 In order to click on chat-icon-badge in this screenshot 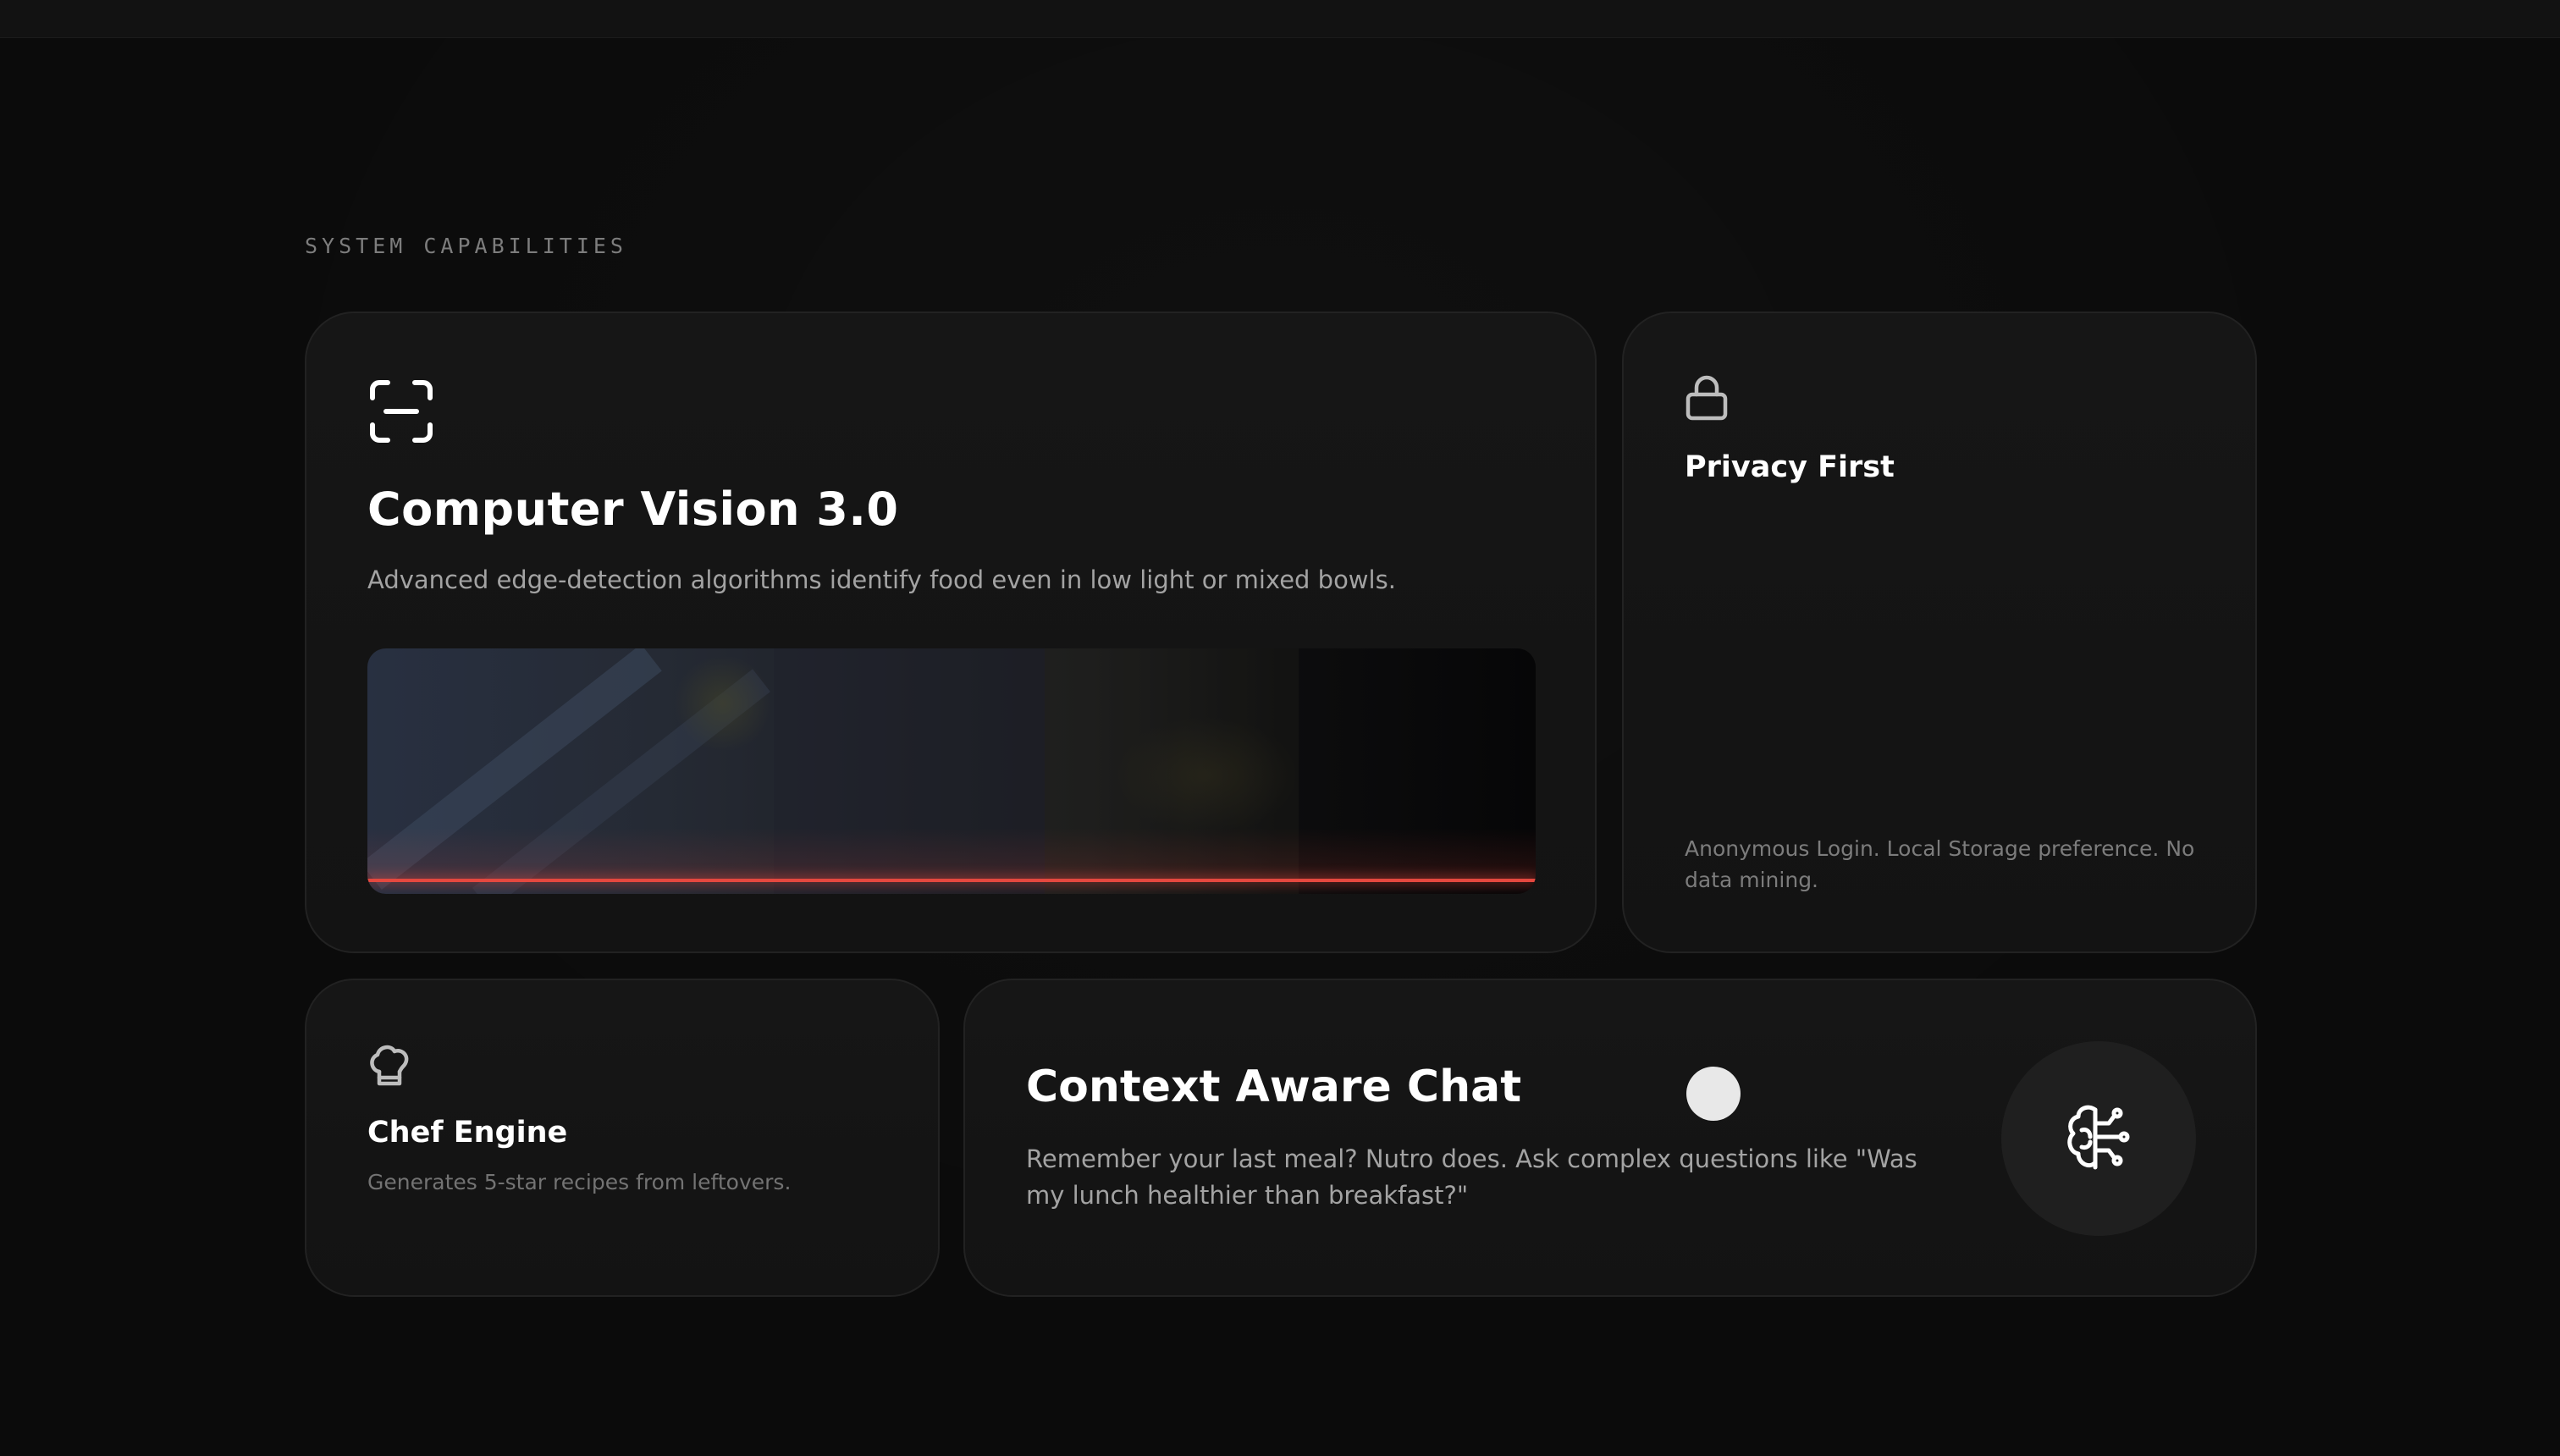, I will do `click(2098, 1138)`.